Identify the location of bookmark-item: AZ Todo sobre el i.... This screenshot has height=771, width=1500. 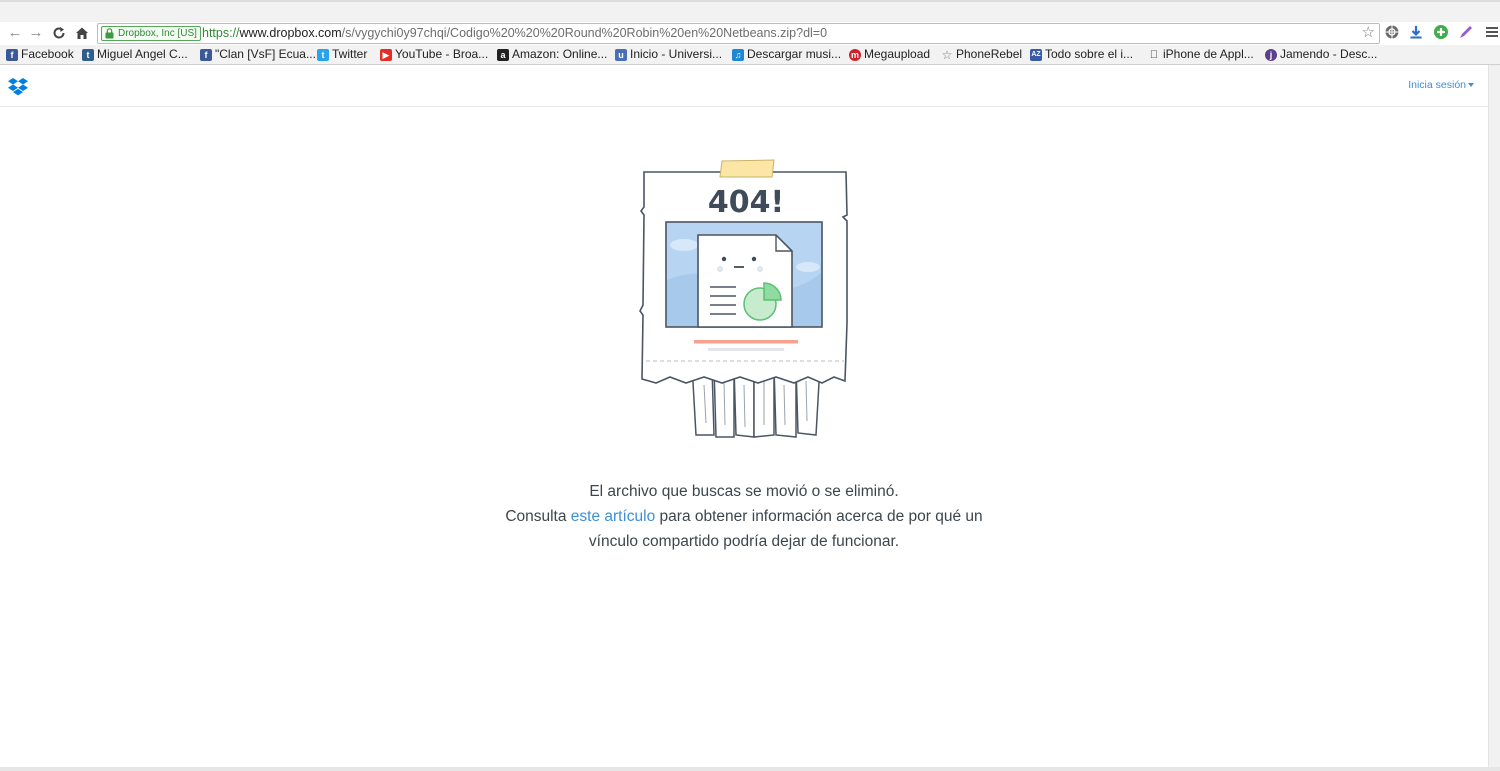
(1080, 54).